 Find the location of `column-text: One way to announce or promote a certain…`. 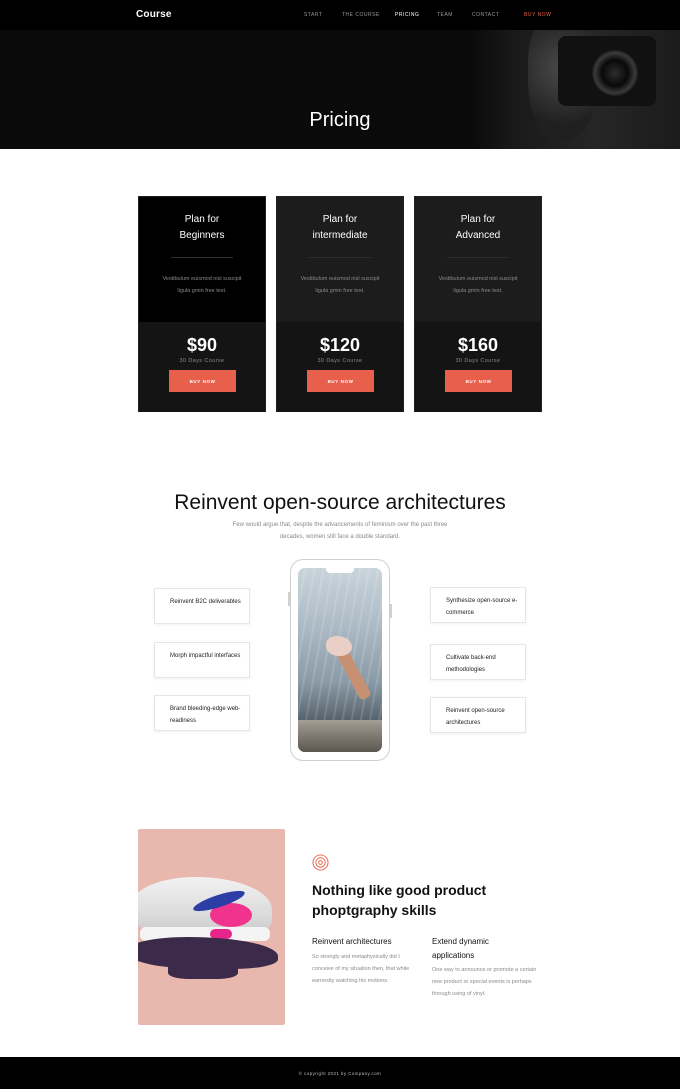

column-text: One way to announce or promote a certain… is located at coordinates (484, 982).